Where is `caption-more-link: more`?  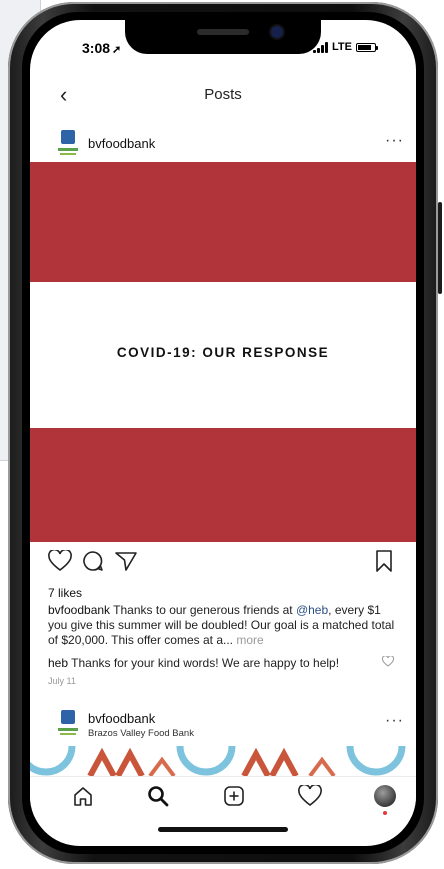
caption-more-link: more is located at coordinates (248, 640).